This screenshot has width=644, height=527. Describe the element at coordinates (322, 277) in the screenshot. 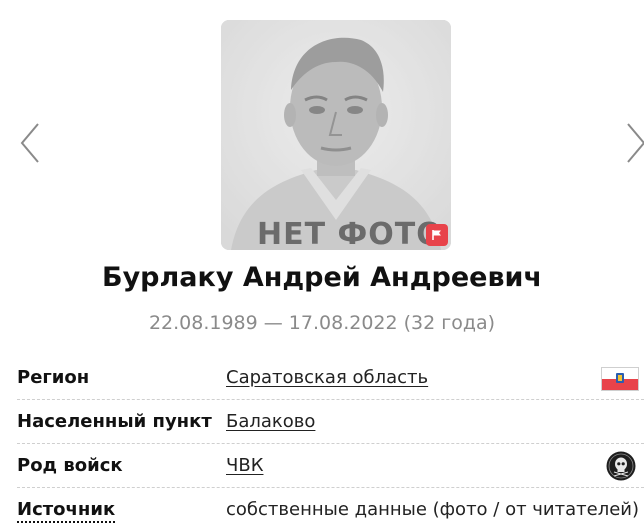

I see `person-name: Бурлаку Андрей Андреевич` at that location.